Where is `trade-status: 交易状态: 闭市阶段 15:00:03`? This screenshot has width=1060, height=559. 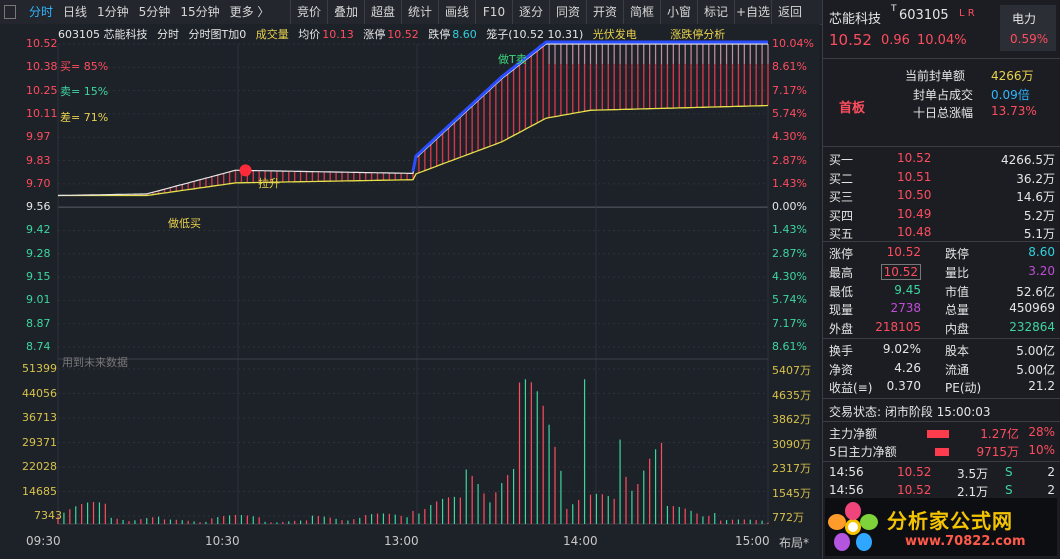
trade-status: 交易状态: 闭市阶段 15:00:03 is located at coordinates (910, 412).